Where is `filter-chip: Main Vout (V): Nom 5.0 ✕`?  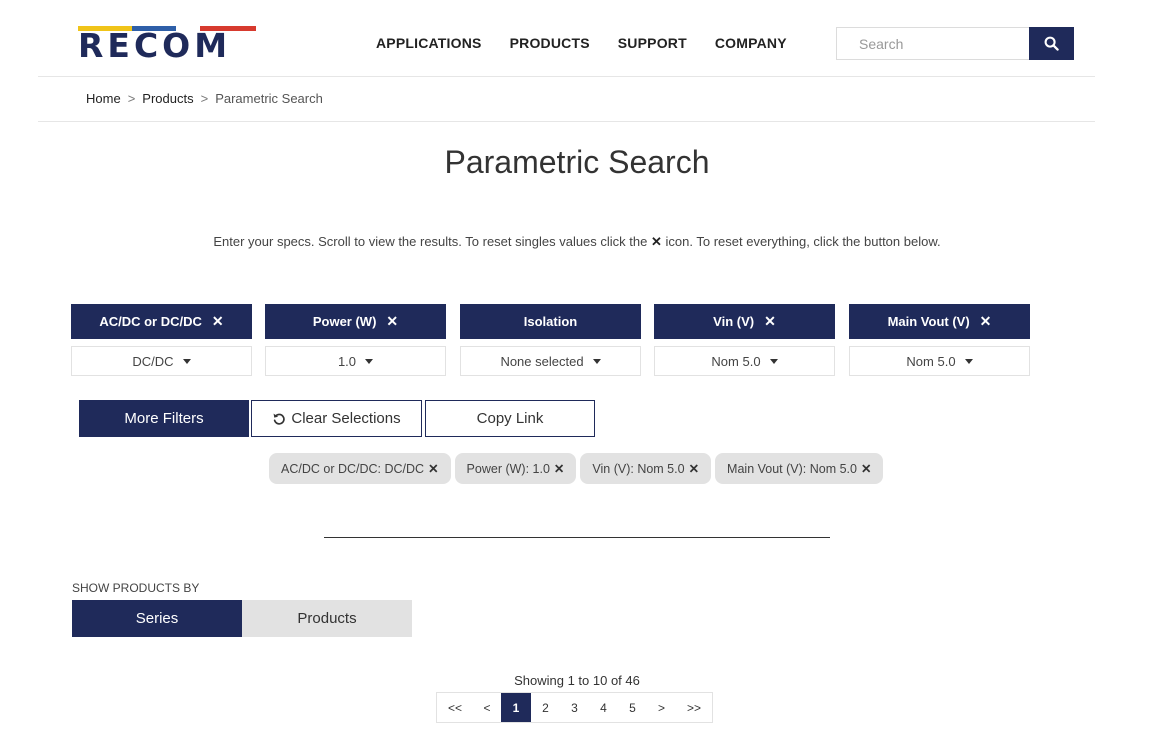
filter-chip: Main Vout (V): Nom 5.0 ✕ is located at coordinates (799, 468).